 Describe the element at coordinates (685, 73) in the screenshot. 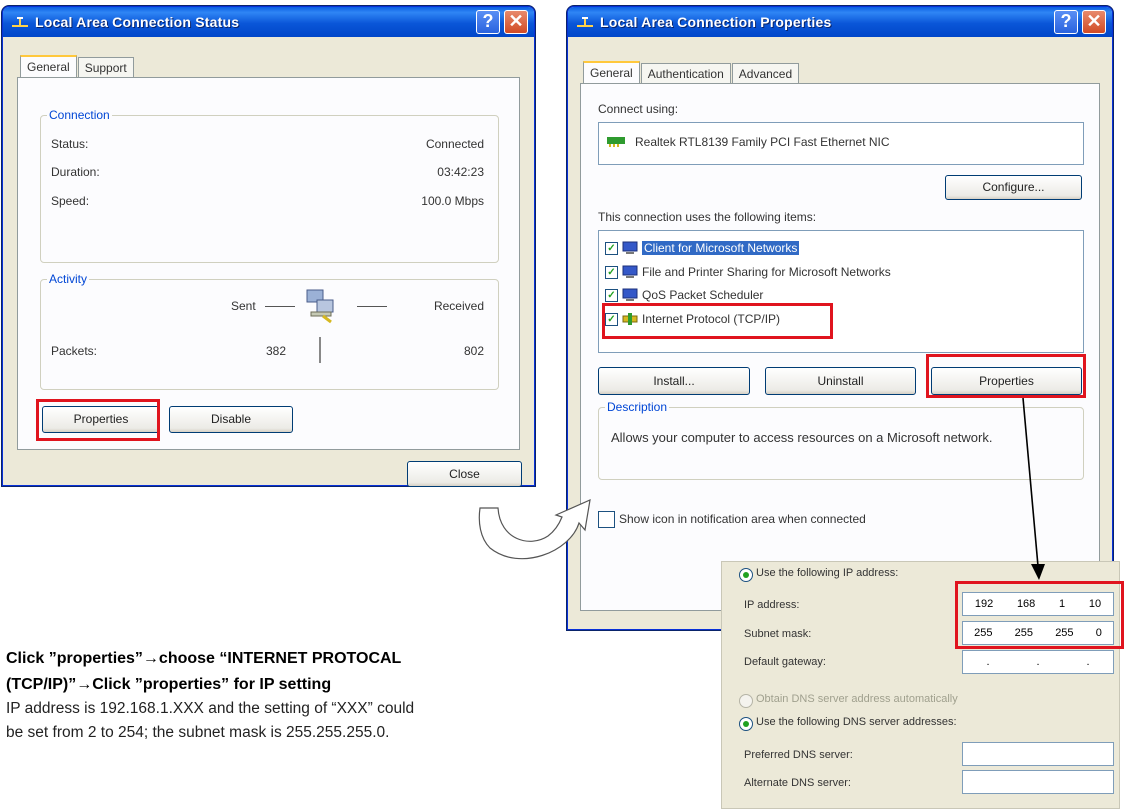

I see `tab-authentication: Authentication` at that location.